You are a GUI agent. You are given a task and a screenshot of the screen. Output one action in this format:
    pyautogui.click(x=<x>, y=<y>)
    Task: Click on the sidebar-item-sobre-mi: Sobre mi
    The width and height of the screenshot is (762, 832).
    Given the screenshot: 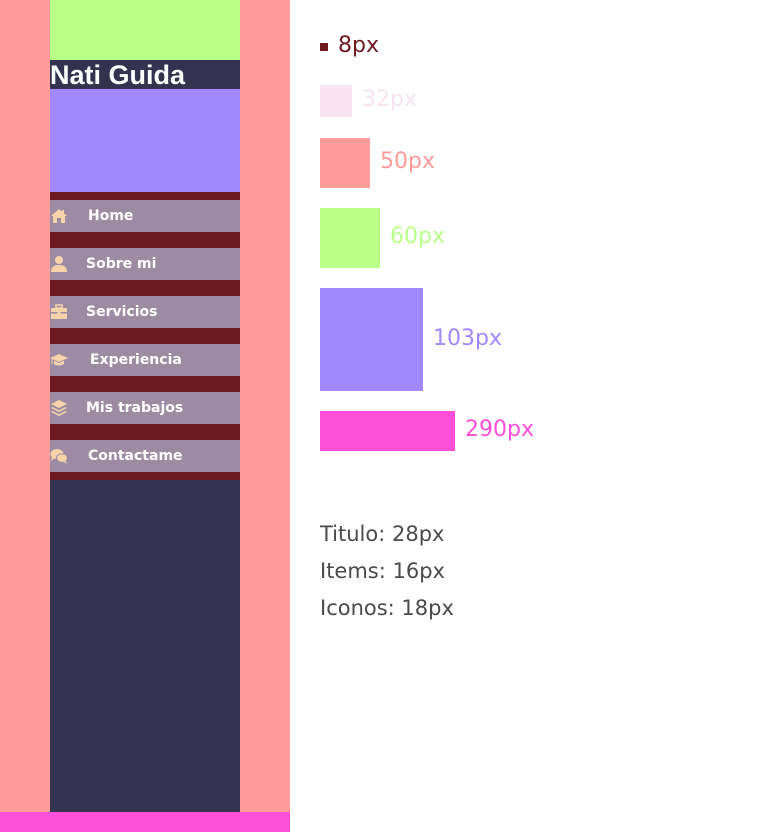 What is the action you would take?
    pyautogui.click(x=145, y=264)
    